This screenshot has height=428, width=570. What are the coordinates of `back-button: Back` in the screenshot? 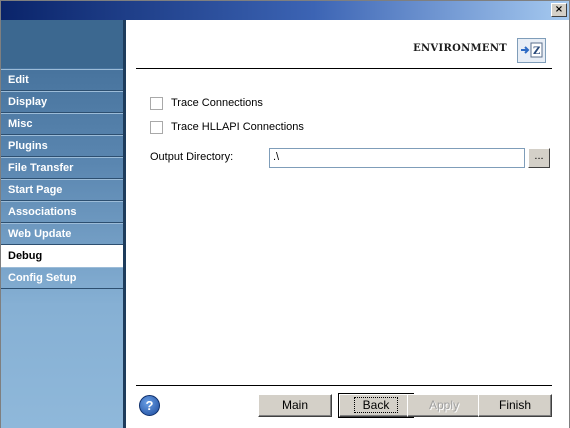 It's located at (376, 405).